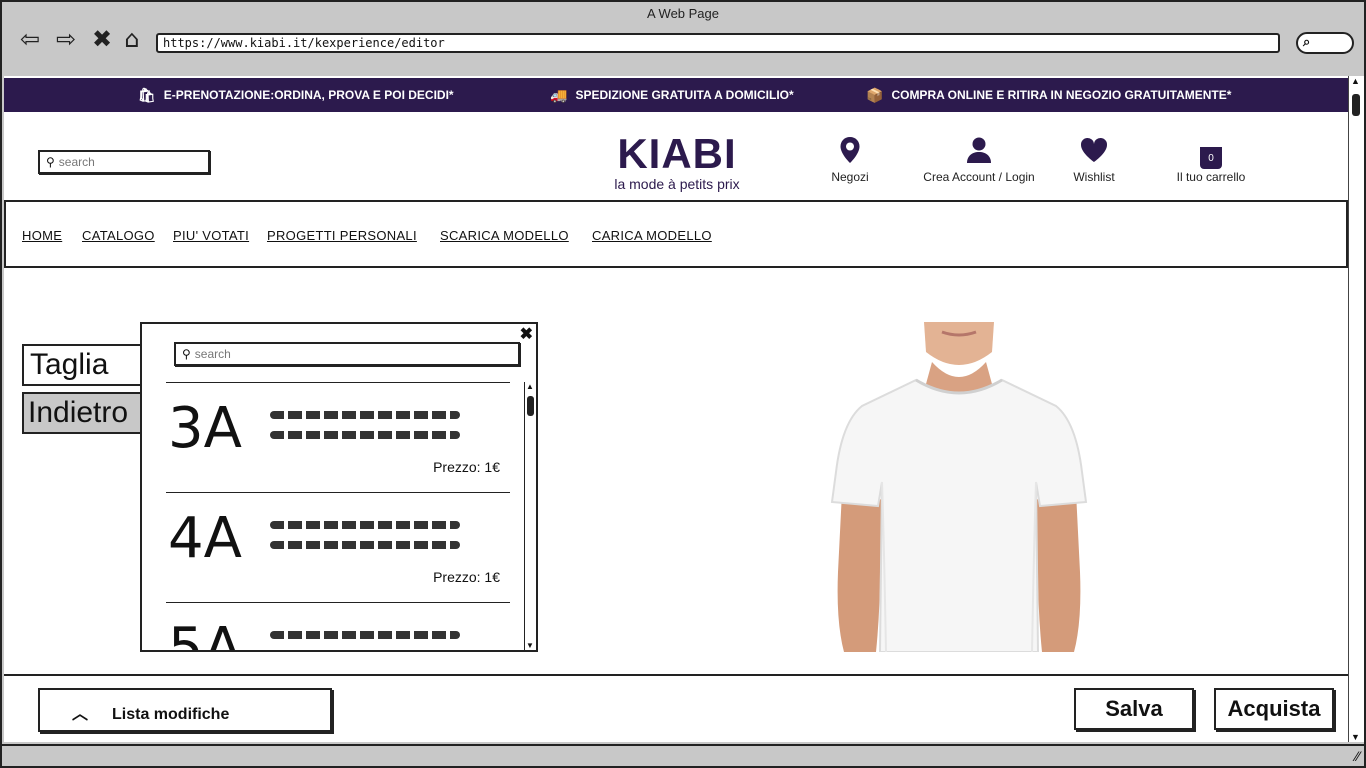 This screenshot has width=1366, height=768. What do you see at coordinates (338, 626) in the screenshot?
I see `list-item: 5A` at bounding box center [338, 626].